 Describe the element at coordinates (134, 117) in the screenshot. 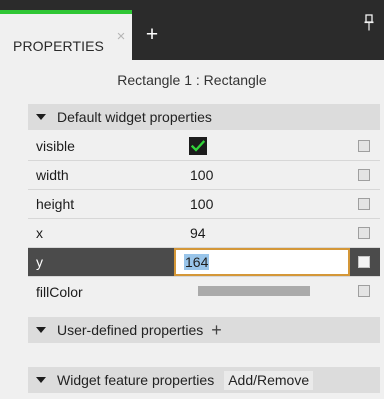

I see `section-label: Default widget properties` at that location.